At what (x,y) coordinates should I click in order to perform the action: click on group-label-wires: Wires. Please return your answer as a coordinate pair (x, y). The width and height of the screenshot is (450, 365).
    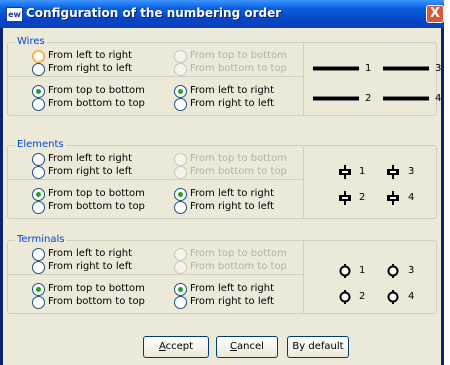
    Looking at the image, I should click on (31, 42).